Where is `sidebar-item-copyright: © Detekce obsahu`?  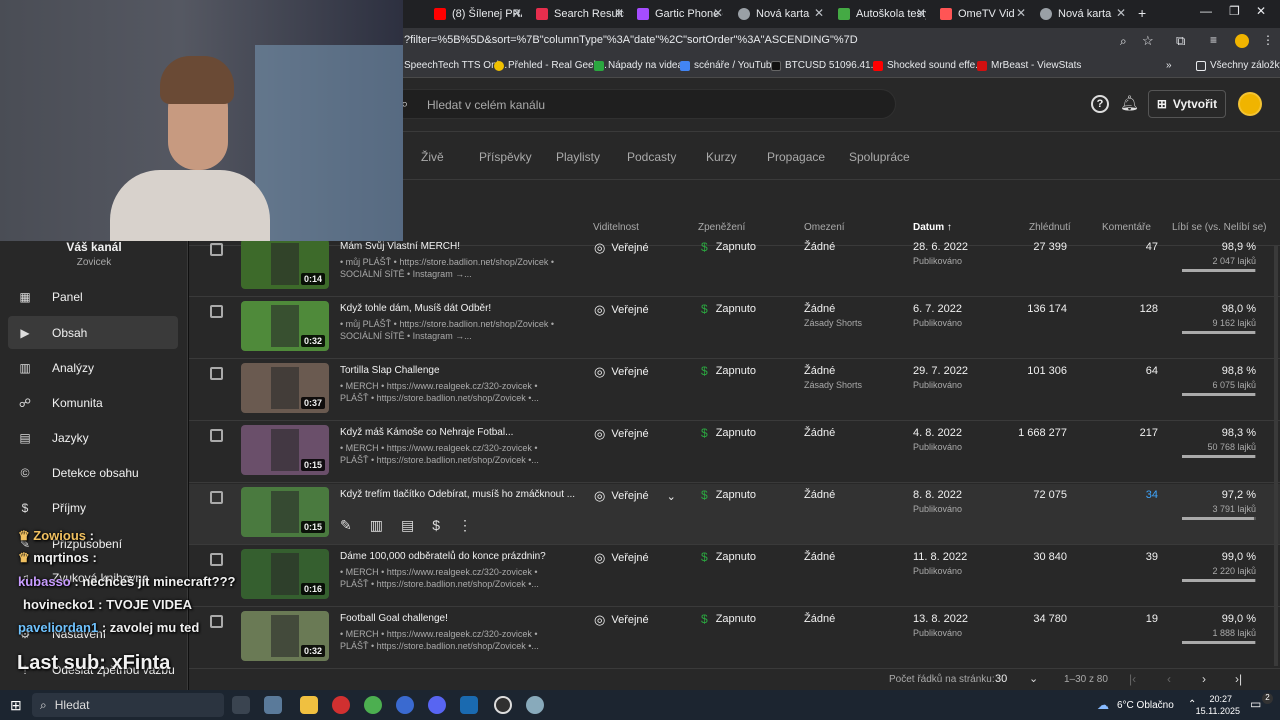
sidebar-item-copyright: © Detekce obsahu is located at coordinates (78, 473).